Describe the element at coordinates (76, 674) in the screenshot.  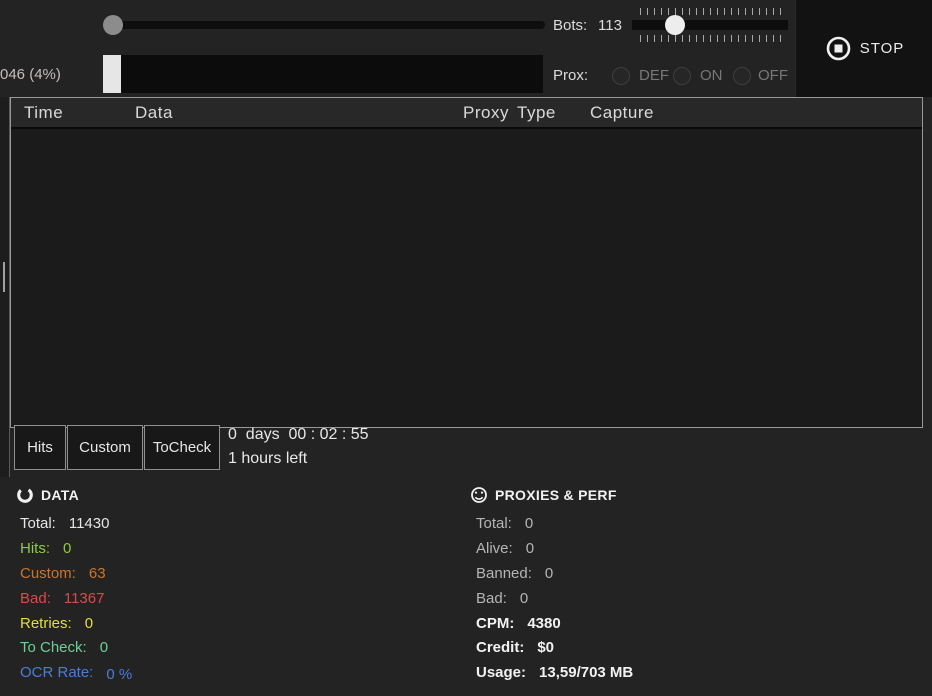
I see `stat-ocr-rate: OCR Rate: 0 %` at that location.